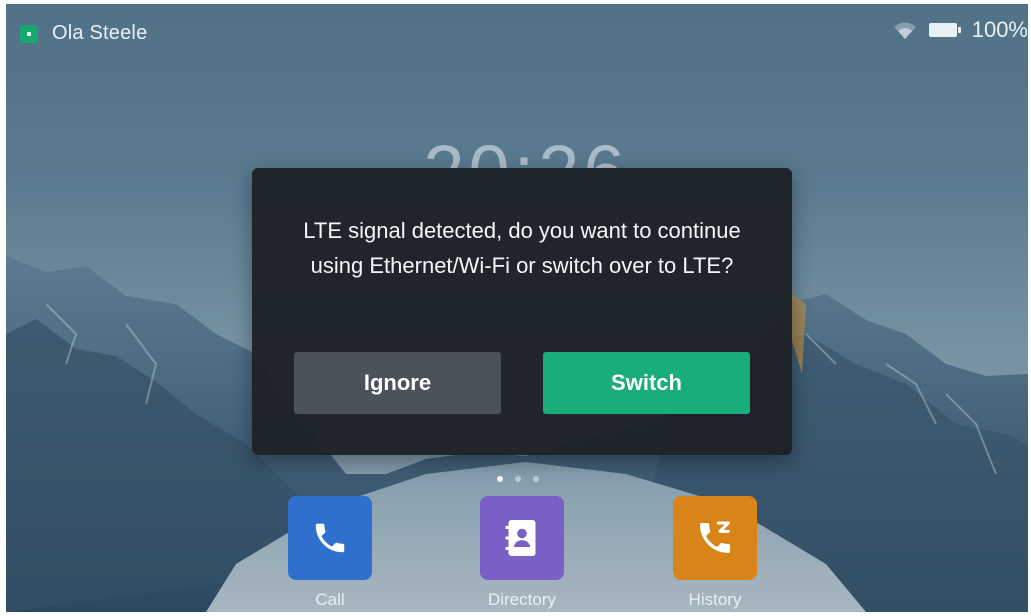  I want to click on app-tile-call, so click(330, 538).